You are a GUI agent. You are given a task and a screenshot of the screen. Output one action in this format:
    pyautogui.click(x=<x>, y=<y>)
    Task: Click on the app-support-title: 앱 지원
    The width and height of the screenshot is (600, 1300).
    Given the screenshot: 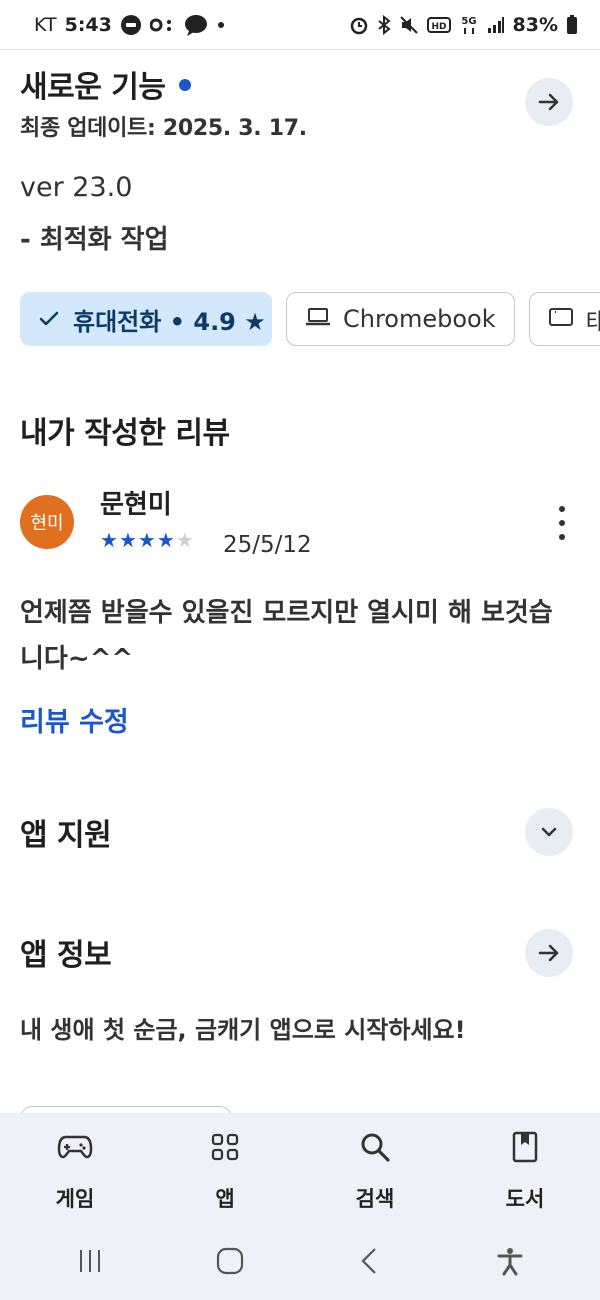 What is the action you would take?
    pyautogui.click(x=66, y=835)
    